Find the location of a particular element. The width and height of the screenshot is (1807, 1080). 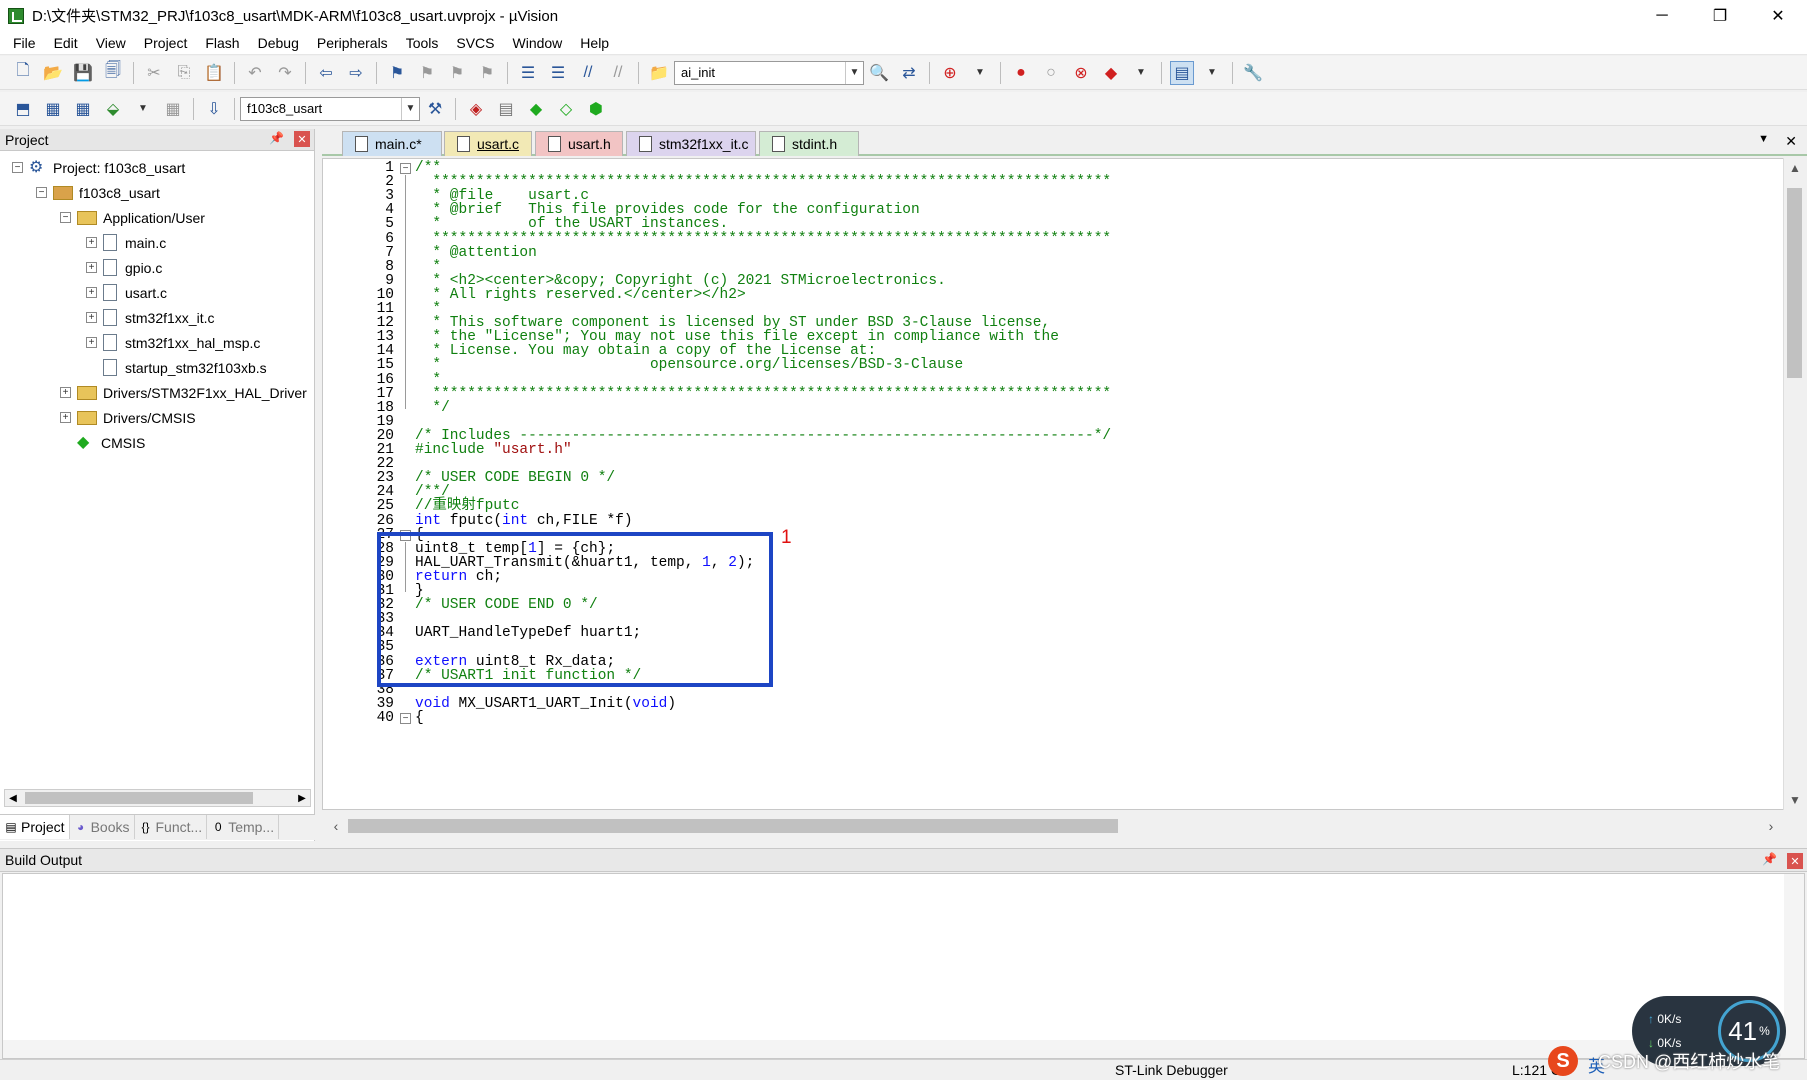

unindent-icon: ☰ is located at coordinates (558, 73).